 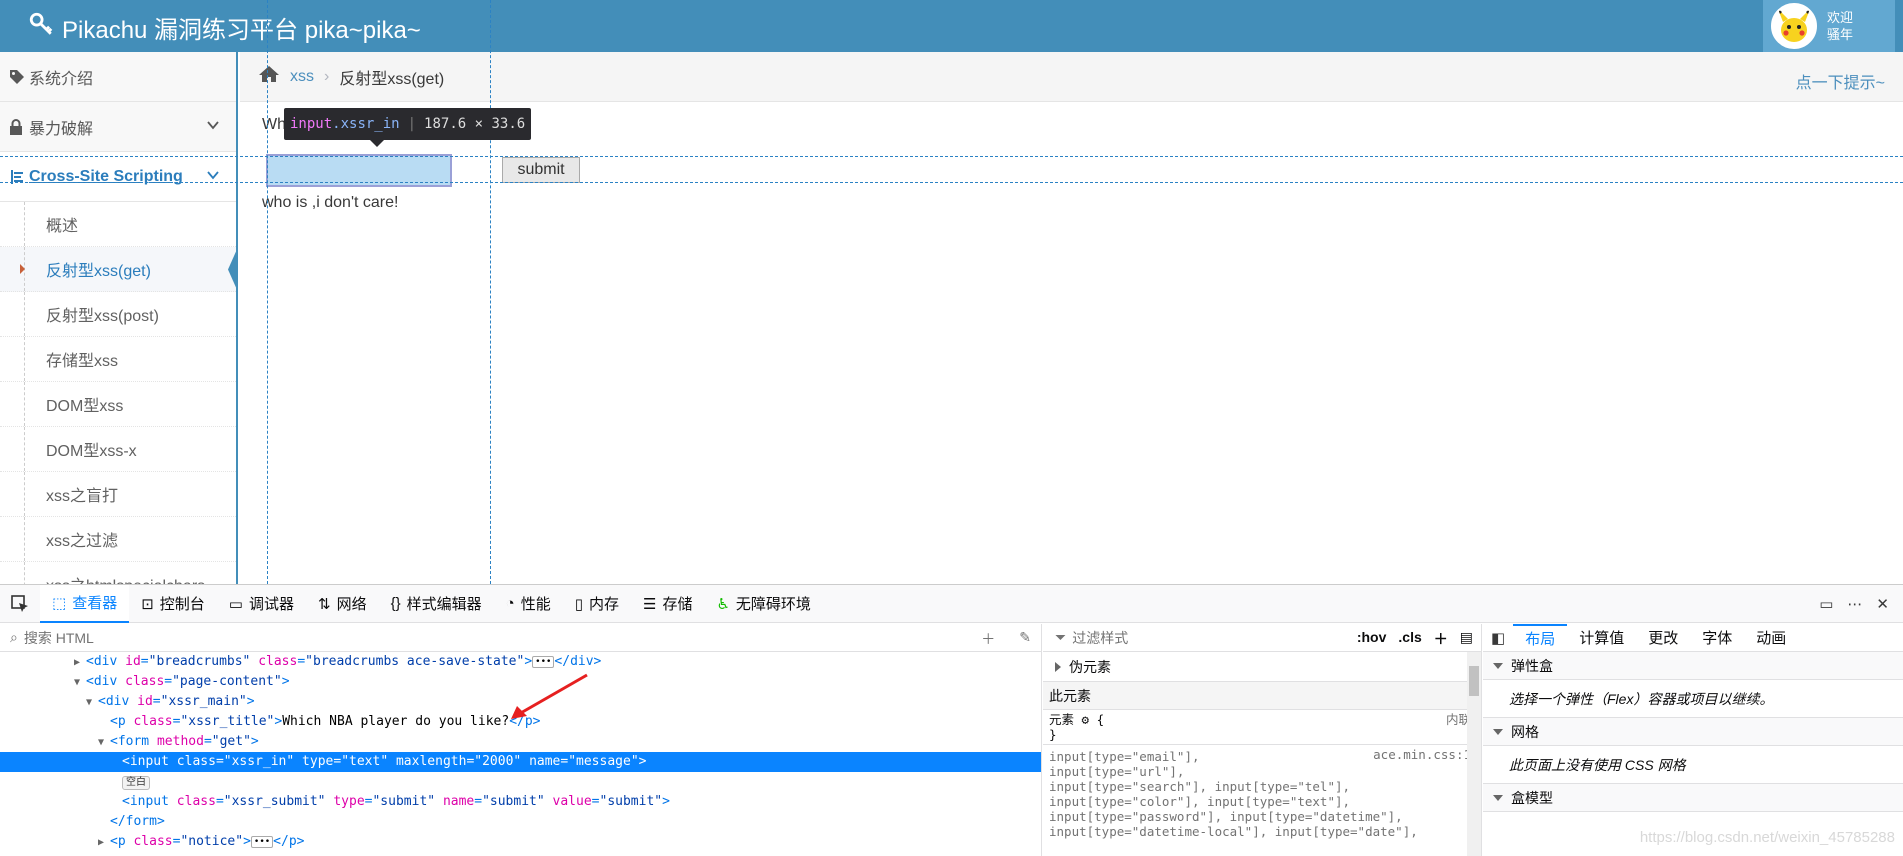 I want to click on lock-icon, so click(x=18, y=126).